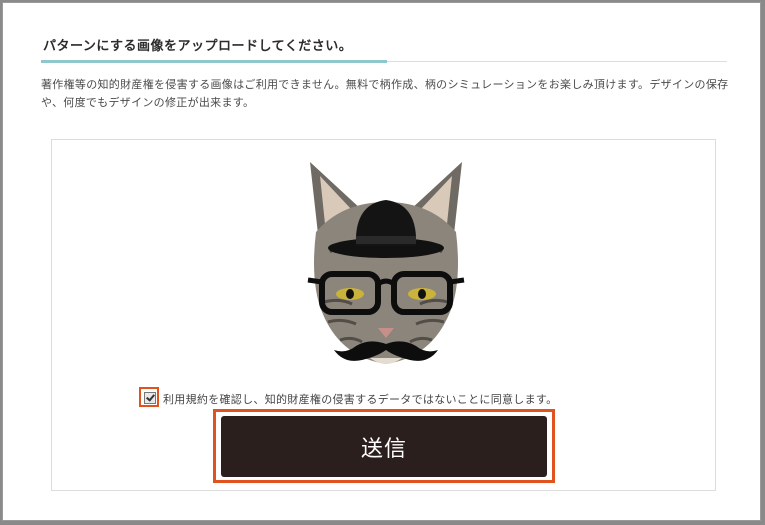 The image size is (765, 525). Describe the element at coordinates (360, 399) in the screenshot. I see `agreement-label: 利用規約を確認し、知的財産権の侵害するデータではないことに同意します。` at that location.